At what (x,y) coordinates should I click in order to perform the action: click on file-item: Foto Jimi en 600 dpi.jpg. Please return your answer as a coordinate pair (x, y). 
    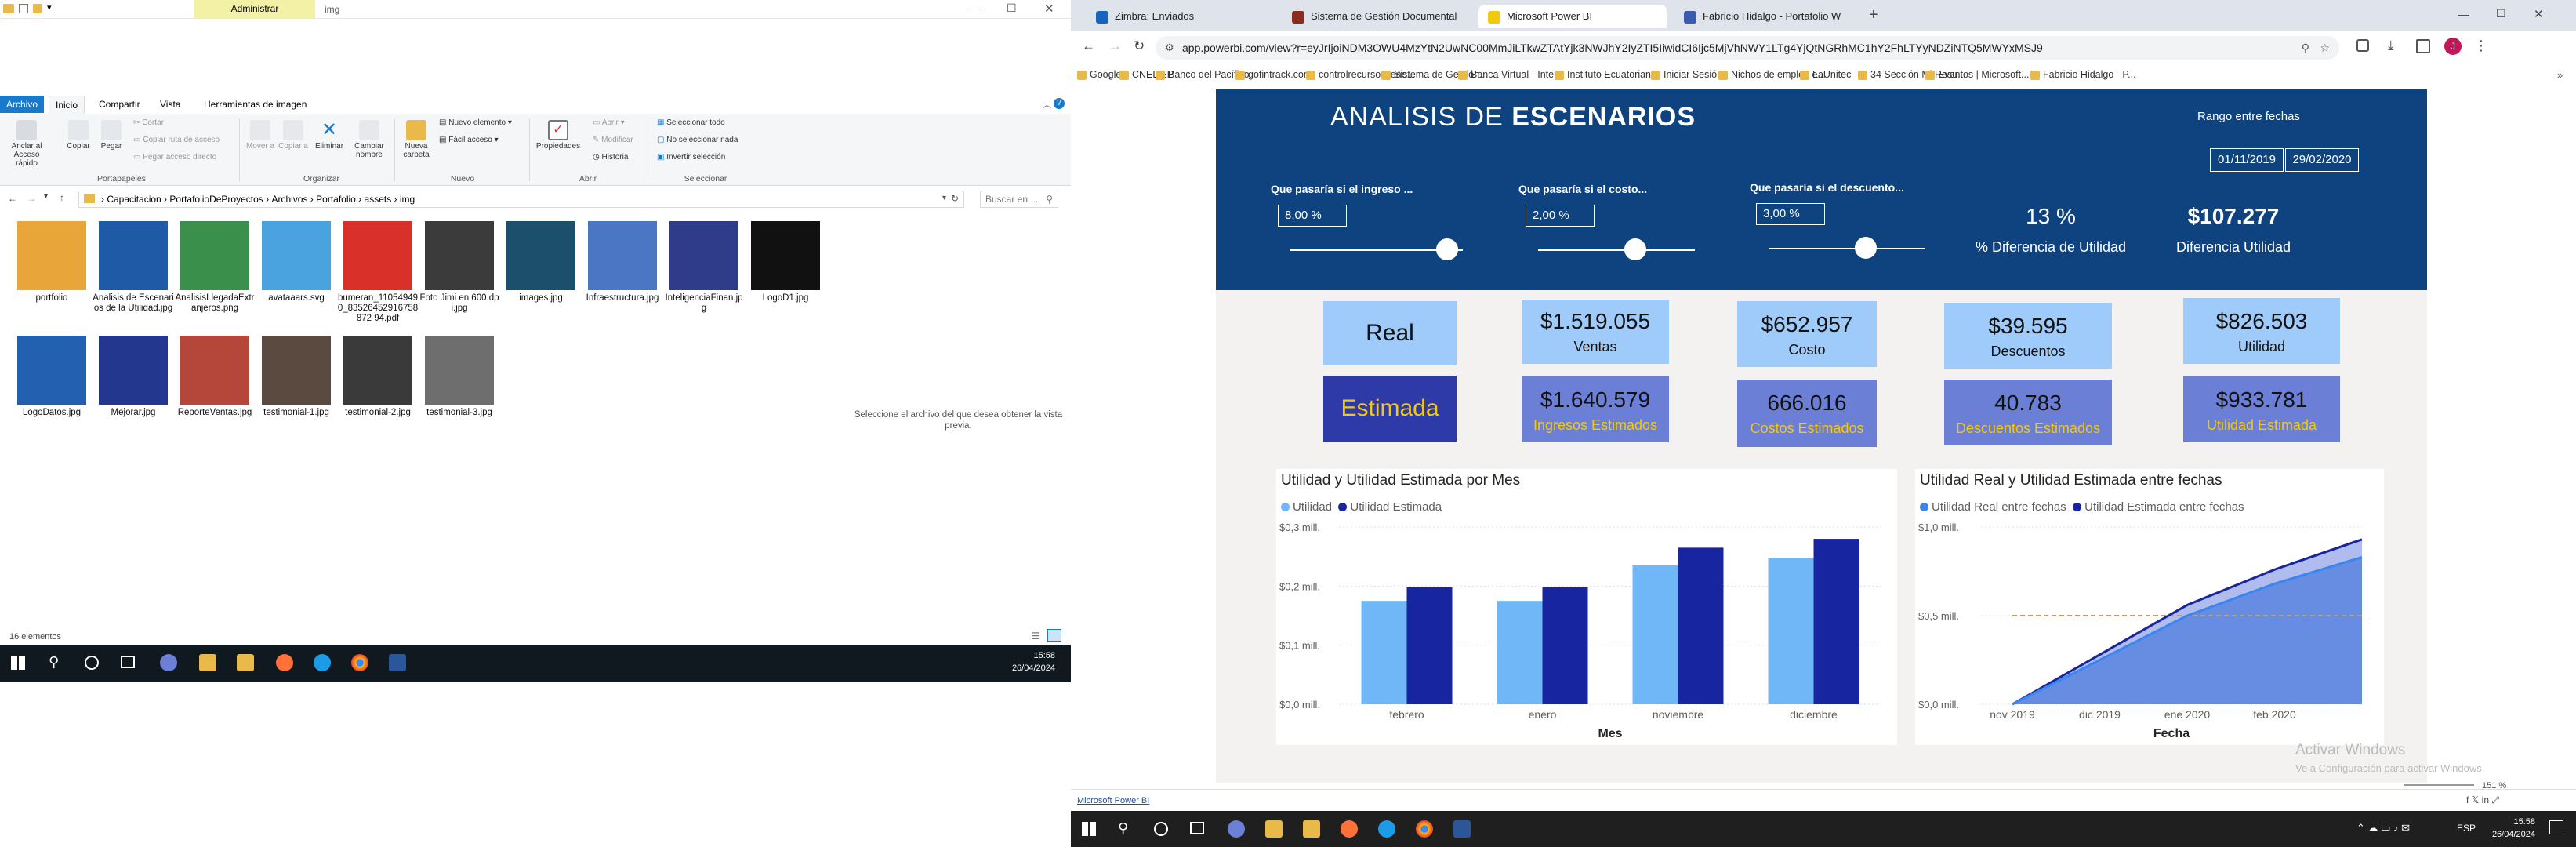
    Looking at the image, I should click on (460, 267).